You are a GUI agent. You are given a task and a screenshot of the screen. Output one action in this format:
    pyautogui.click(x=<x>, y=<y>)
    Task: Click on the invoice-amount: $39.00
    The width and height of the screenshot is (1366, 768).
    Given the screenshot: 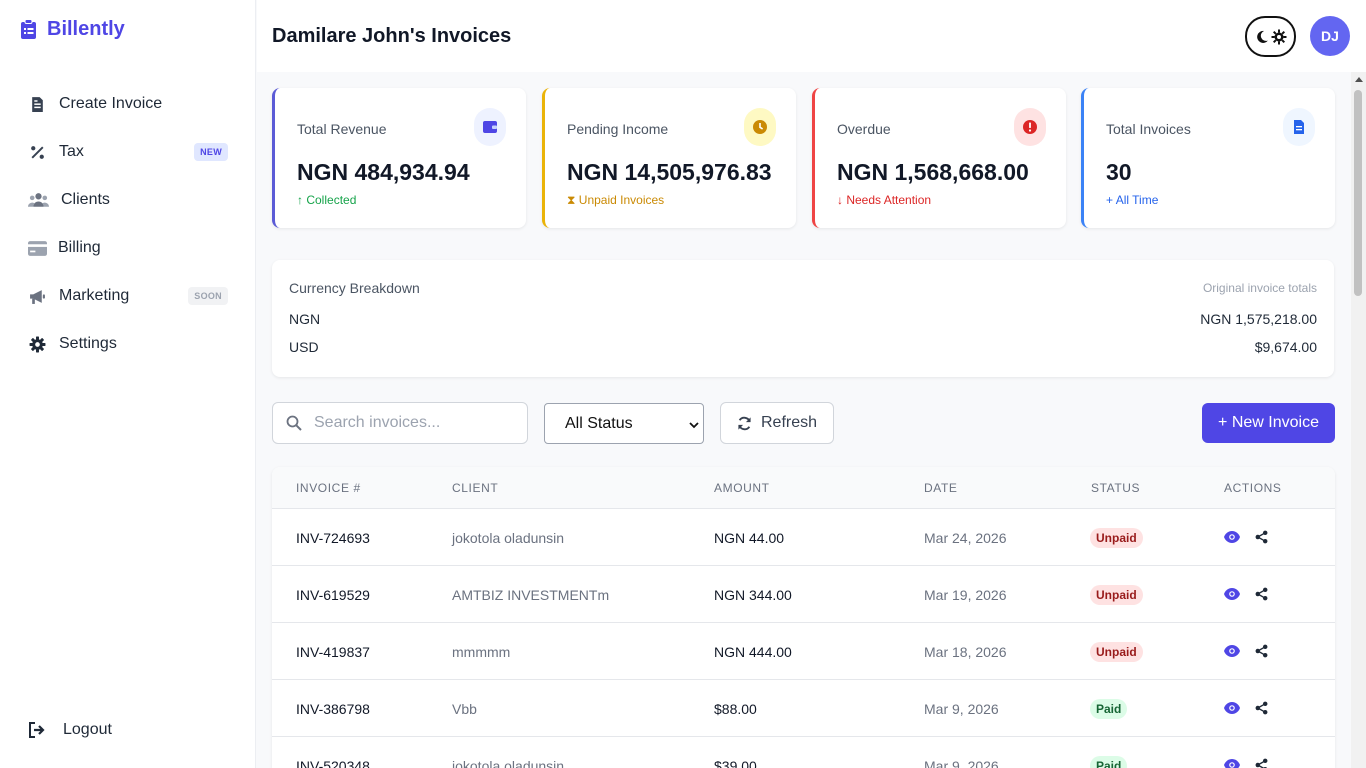 What is the action you would take?
    pyautogui.click(x=735, y=763)
    